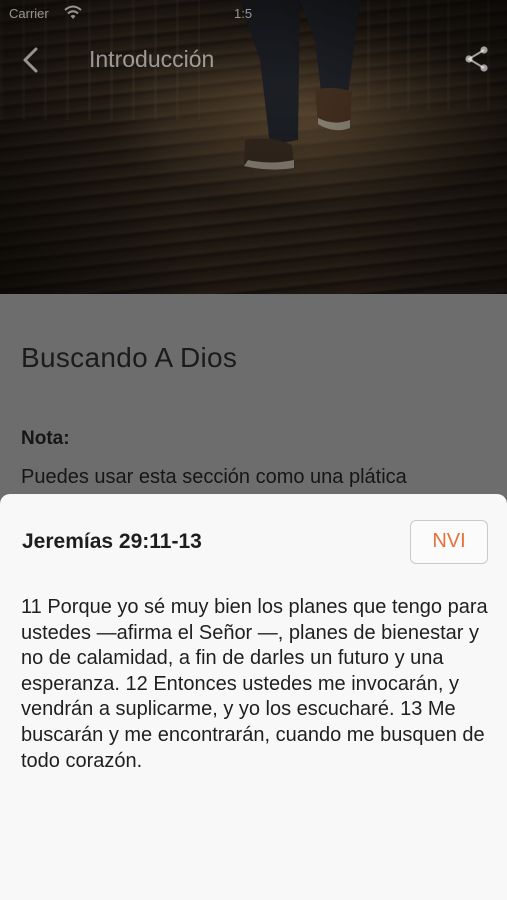  Describe the element at coordinates (253, 14) in the screenshot. I see `status-bar: Carrier 1:5` at that location.